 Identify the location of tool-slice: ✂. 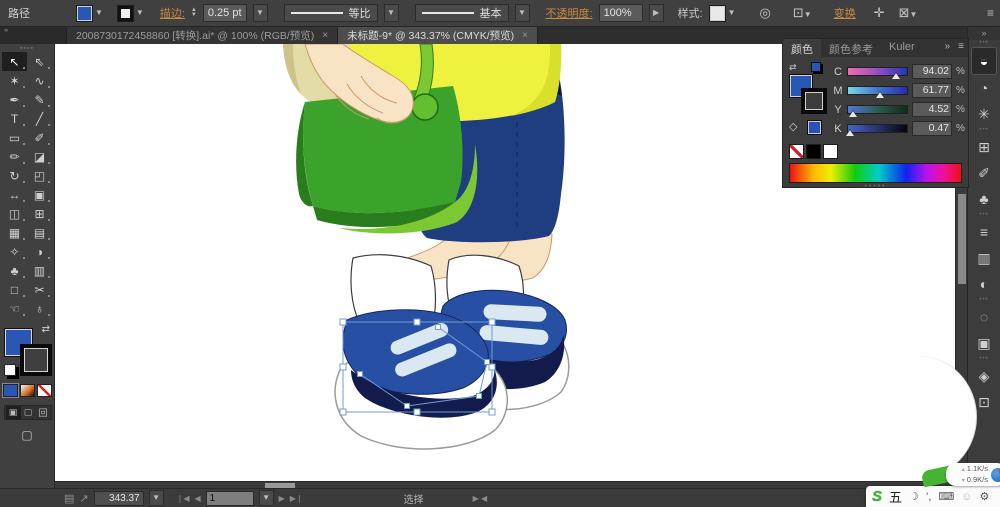
(39, 289).